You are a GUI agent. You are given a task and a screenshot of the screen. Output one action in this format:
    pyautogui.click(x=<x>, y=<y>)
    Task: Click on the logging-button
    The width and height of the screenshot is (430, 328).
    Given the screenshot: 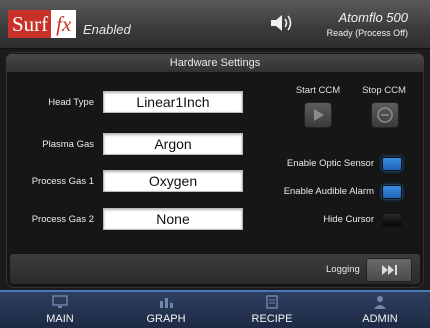 What is the action you would take?
    pyautogui.click(x=389, y=270)
    